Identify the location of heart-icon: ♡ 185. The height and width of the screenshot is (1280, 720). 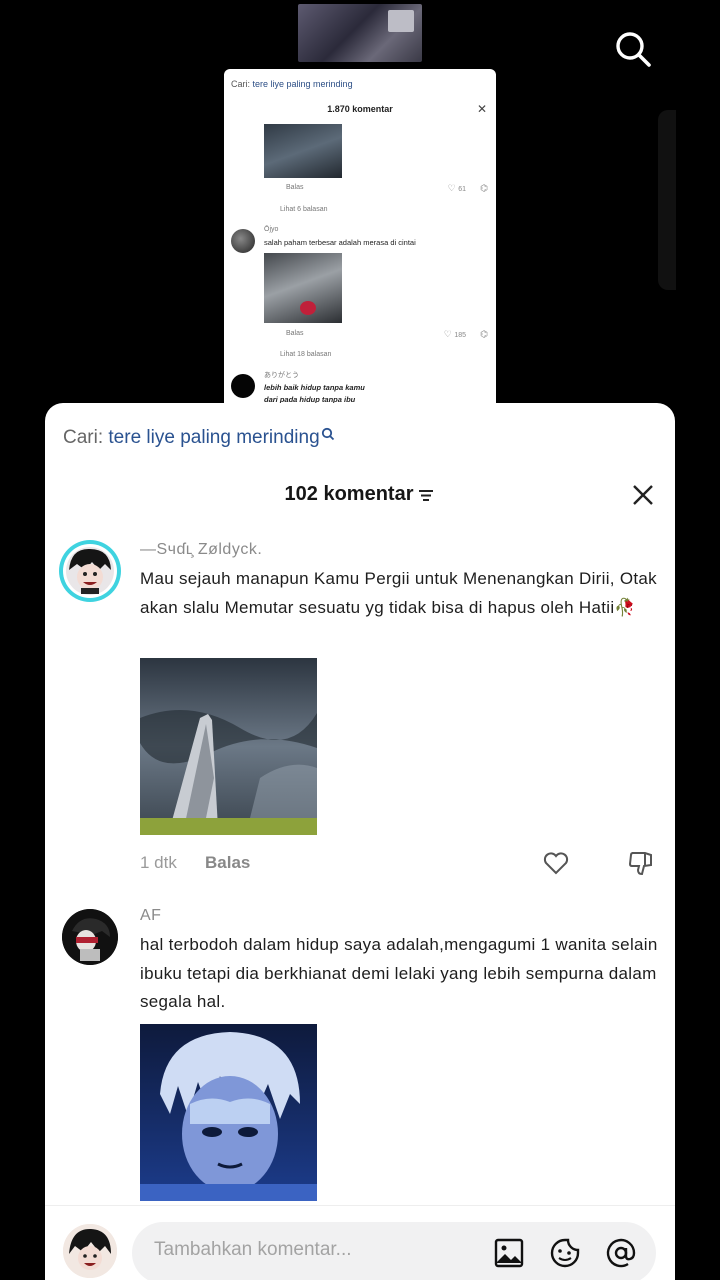
(454, 334).